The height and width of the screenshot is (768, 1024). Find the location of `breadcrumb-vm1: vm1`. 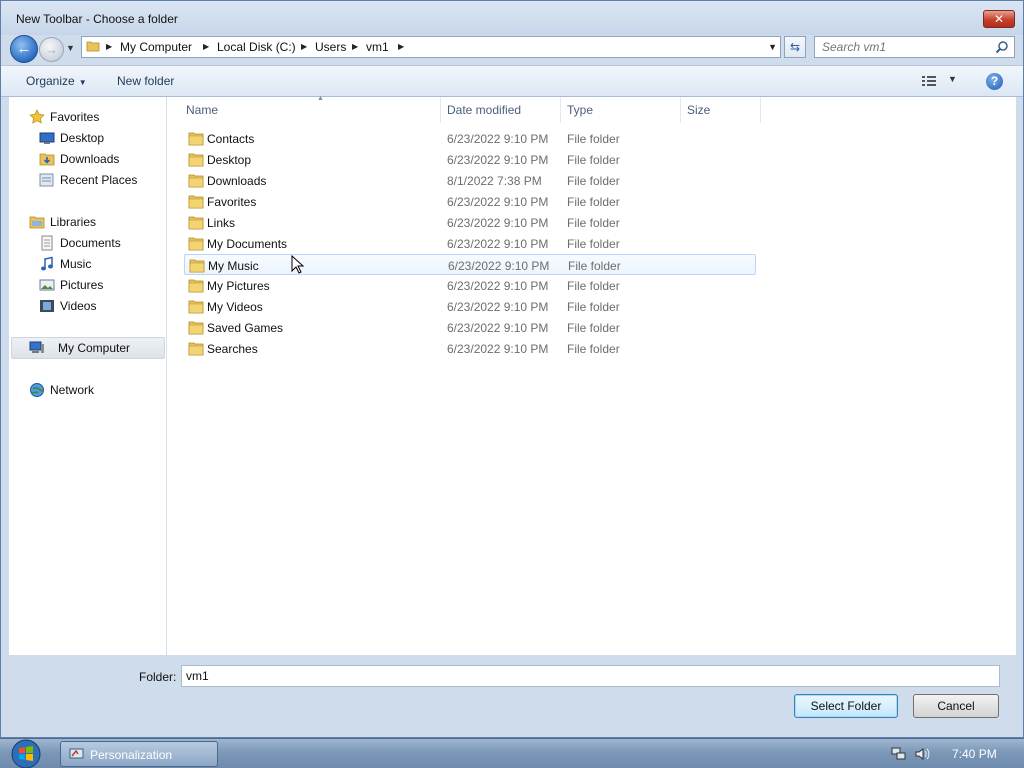

breadcrumb-vm1: vm1 is located at coordinates (377, 47).